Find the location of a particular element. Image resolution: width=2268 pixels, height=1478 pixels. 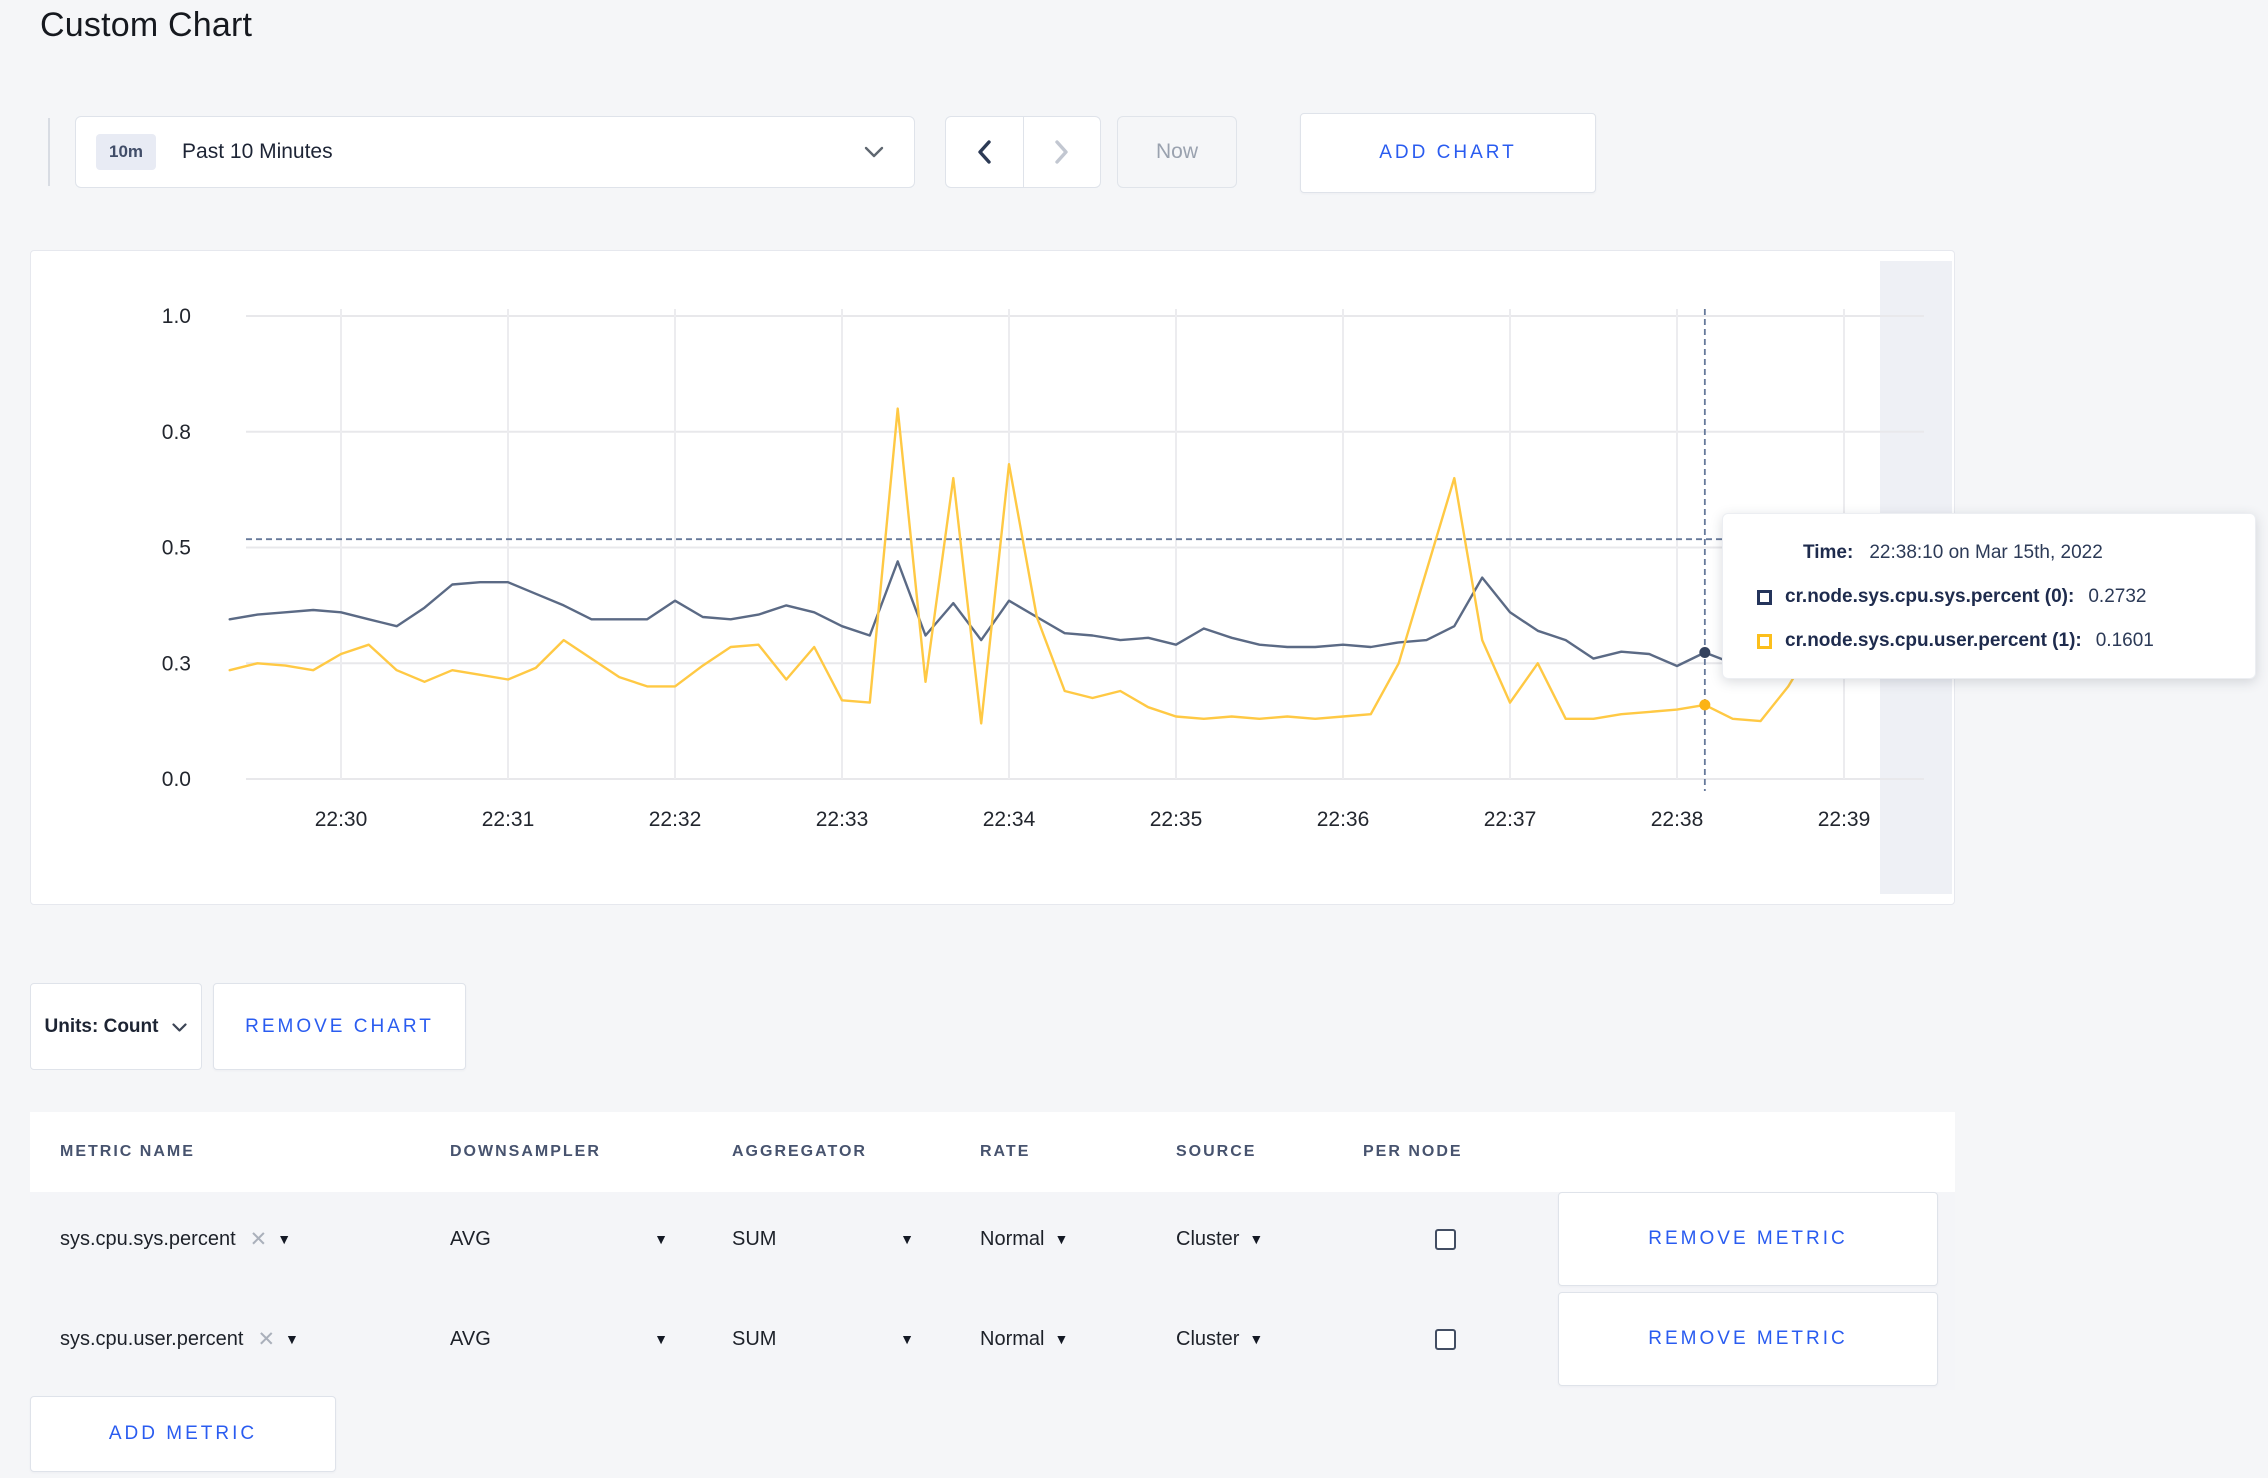

metric-name-dropdown: sys.cpu.sys.percent ✕ ▼ is located at coordinates (255, 1239).